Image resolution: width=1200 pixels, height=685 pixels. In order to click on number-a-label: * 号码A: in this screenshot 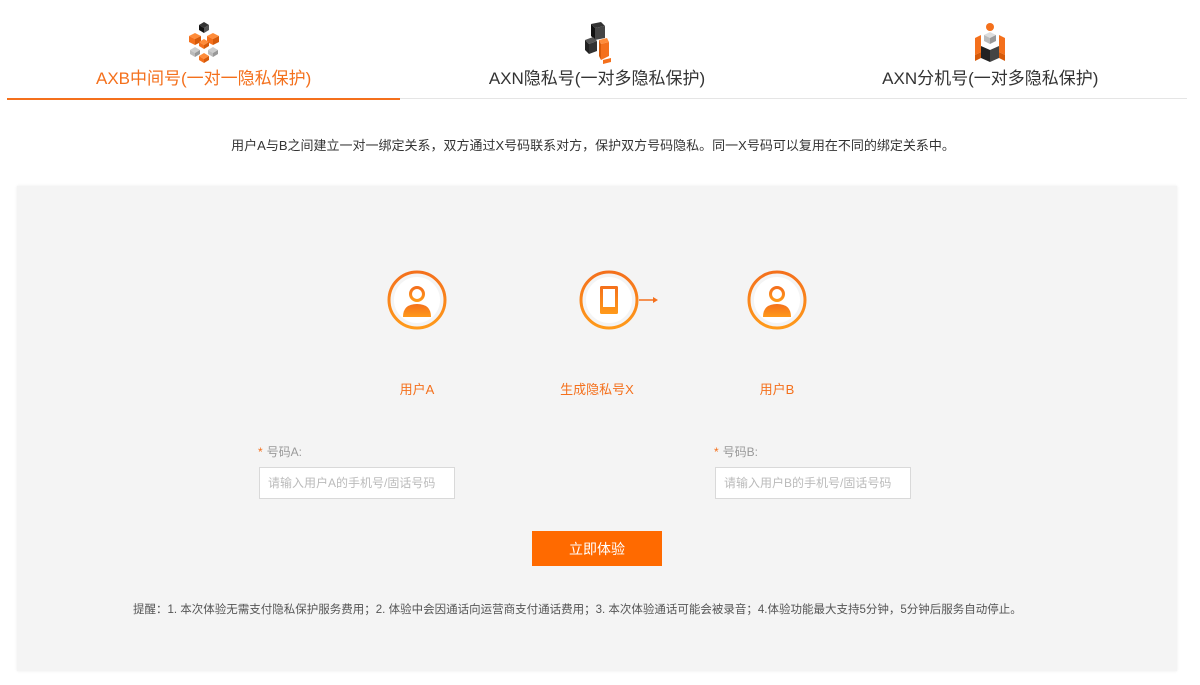, I will do `click(280, 451)`.